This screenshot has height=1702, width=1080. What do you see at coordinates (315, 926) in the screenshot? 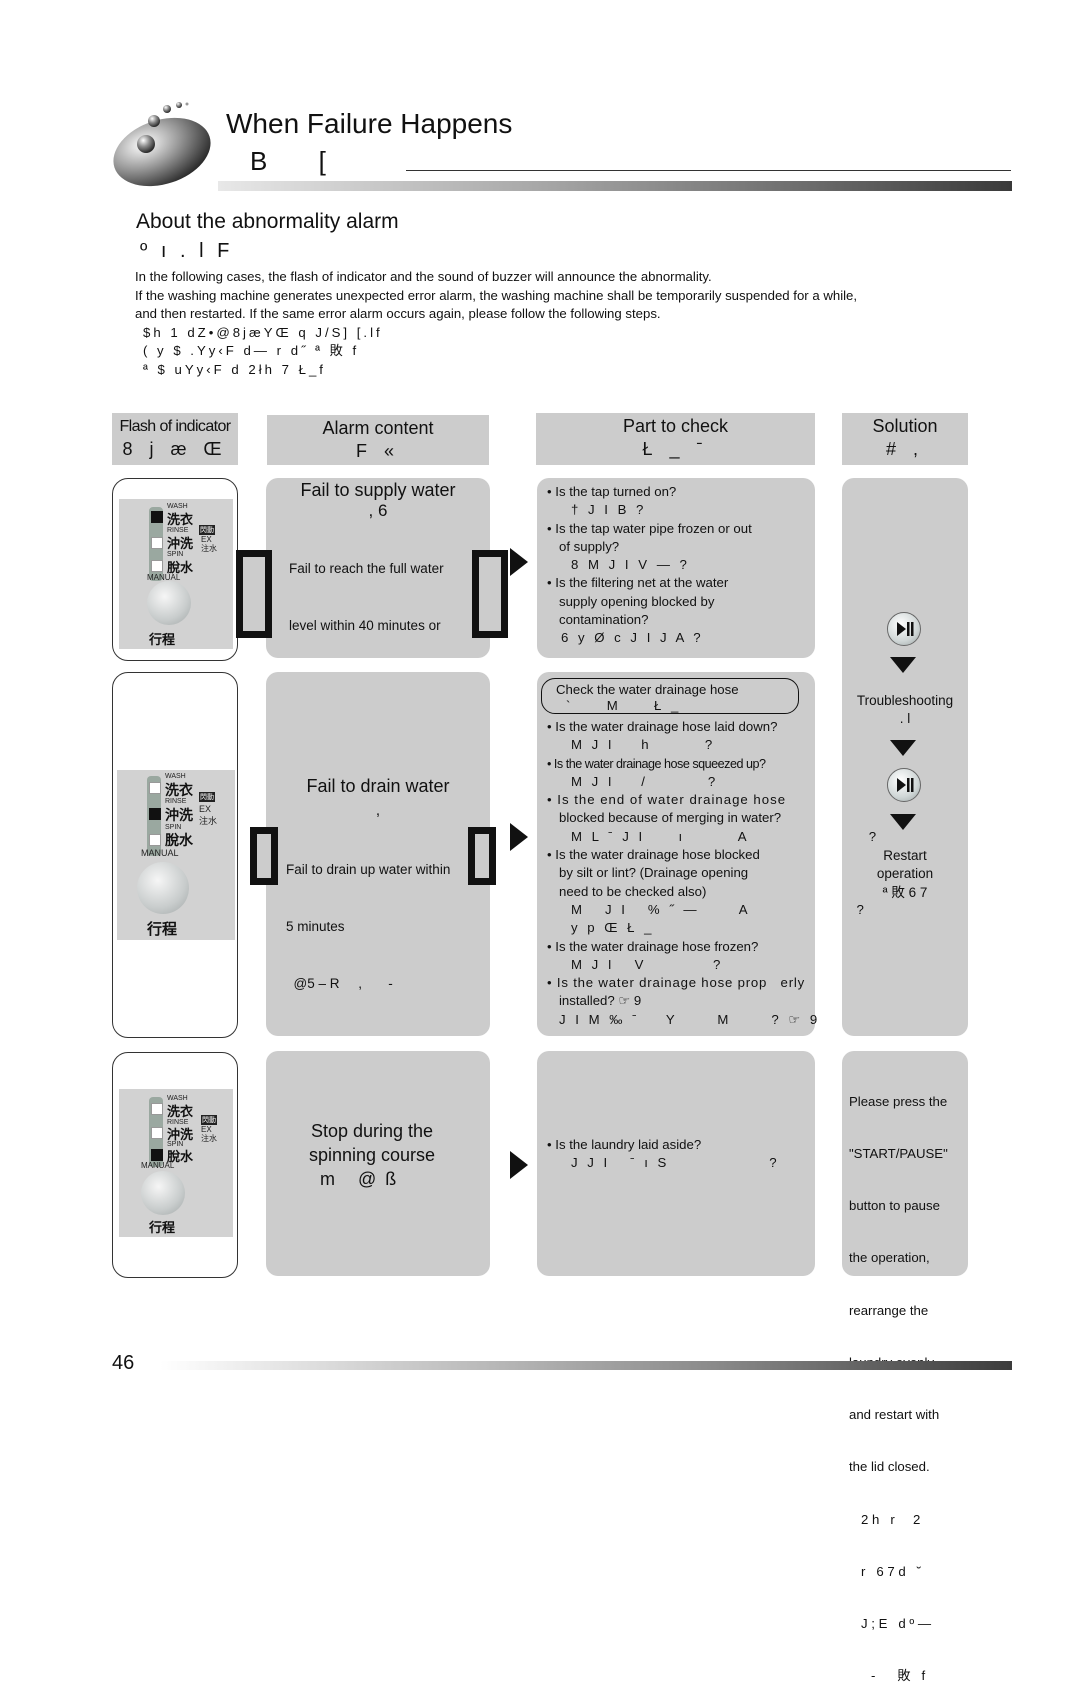
I see `alarm-desc-line: 5 minutes` at bounding box center [315, 926].